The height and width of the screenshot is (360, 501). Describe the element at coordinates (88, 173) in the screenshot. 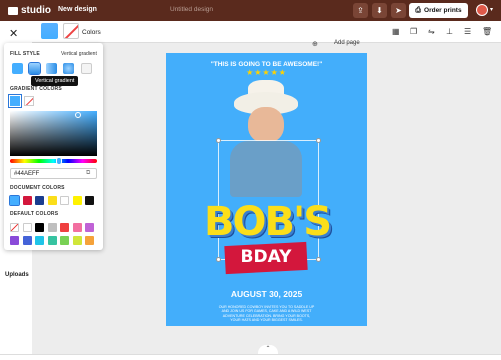

I see `copy-icon: ⧉` at that location.